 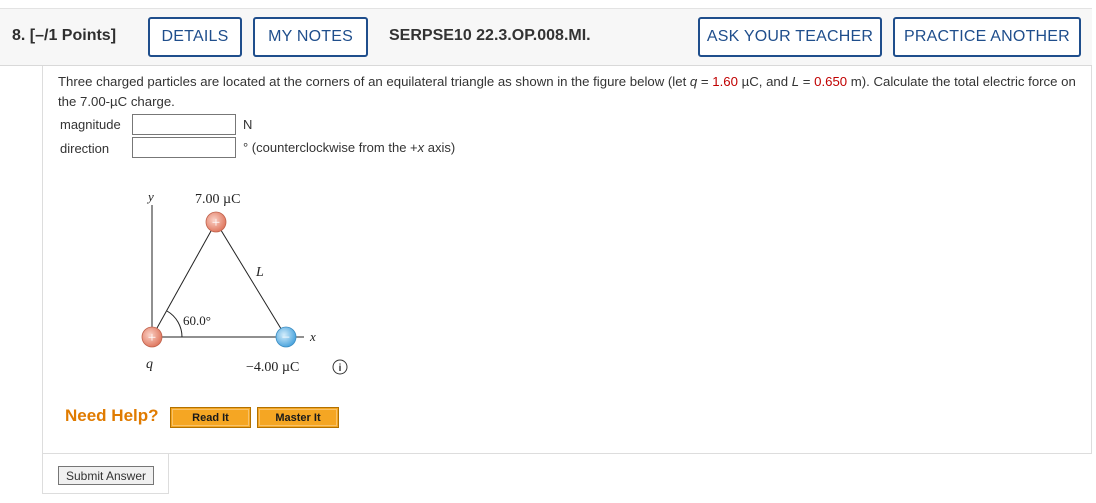 I want to click on y-axis-label: y, so click(x=150, y=196).